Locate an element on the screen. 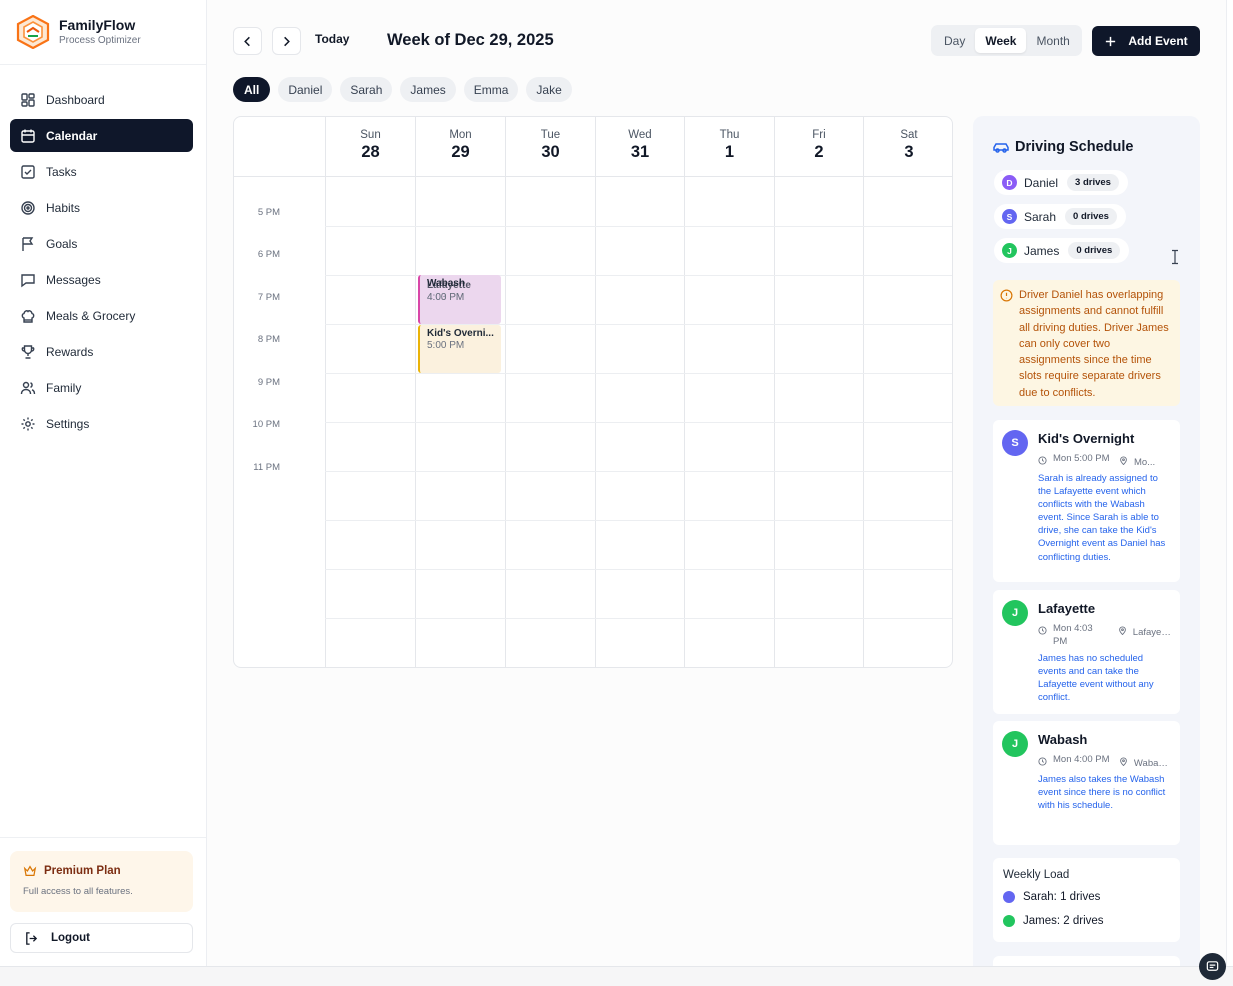 The height and width of the screenshot is (986, 1233). crown-icon is located at coordinates (30, 870).